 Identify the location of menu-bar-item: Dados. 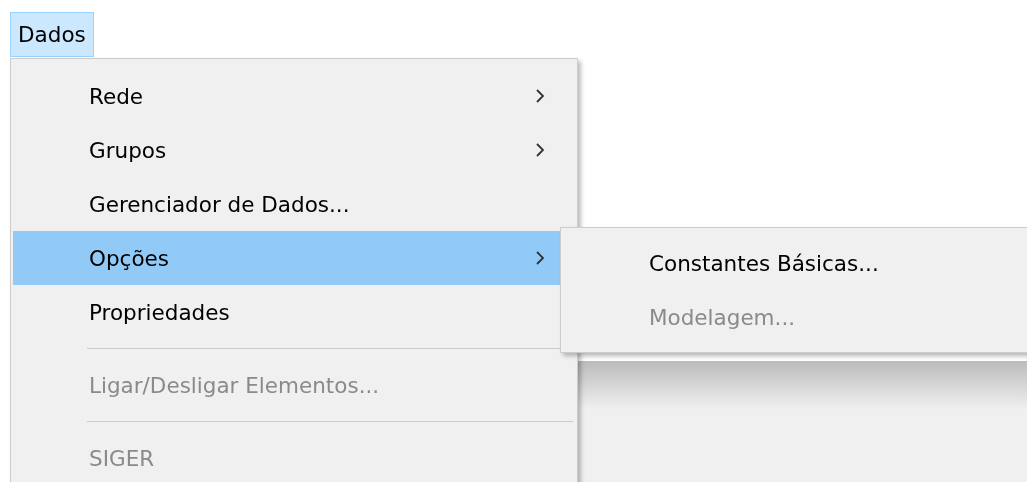
(52, 34).